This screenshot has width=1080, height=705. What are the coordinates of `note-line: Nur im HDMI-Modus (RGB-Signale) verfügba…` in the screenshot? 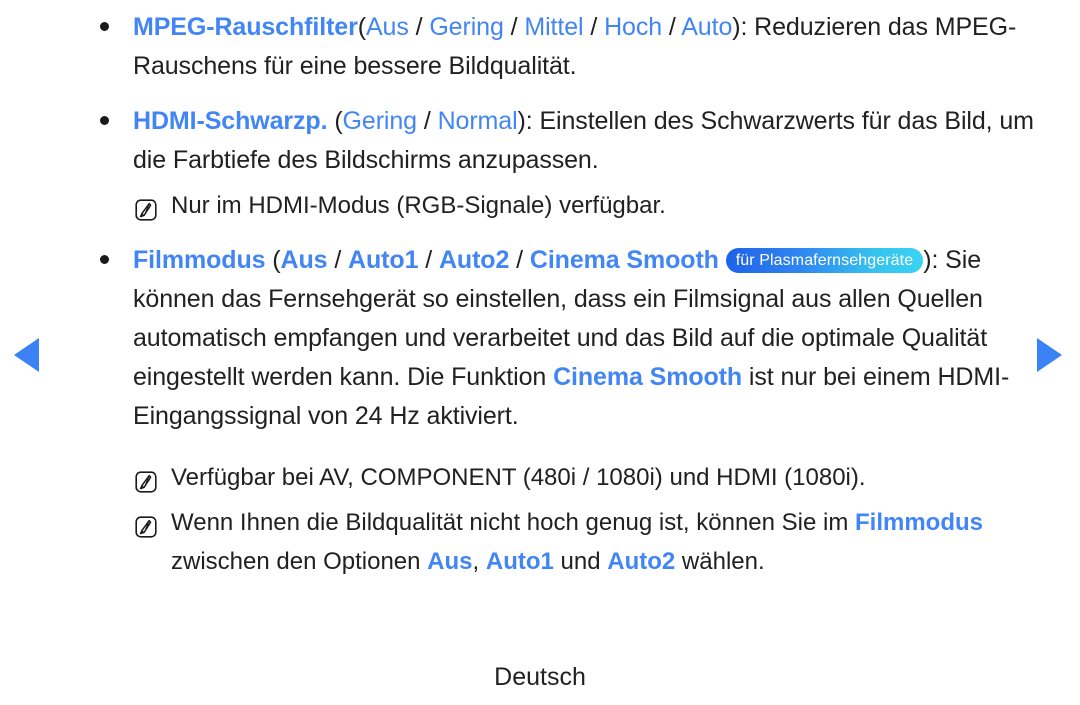 It's located at (586, 205).